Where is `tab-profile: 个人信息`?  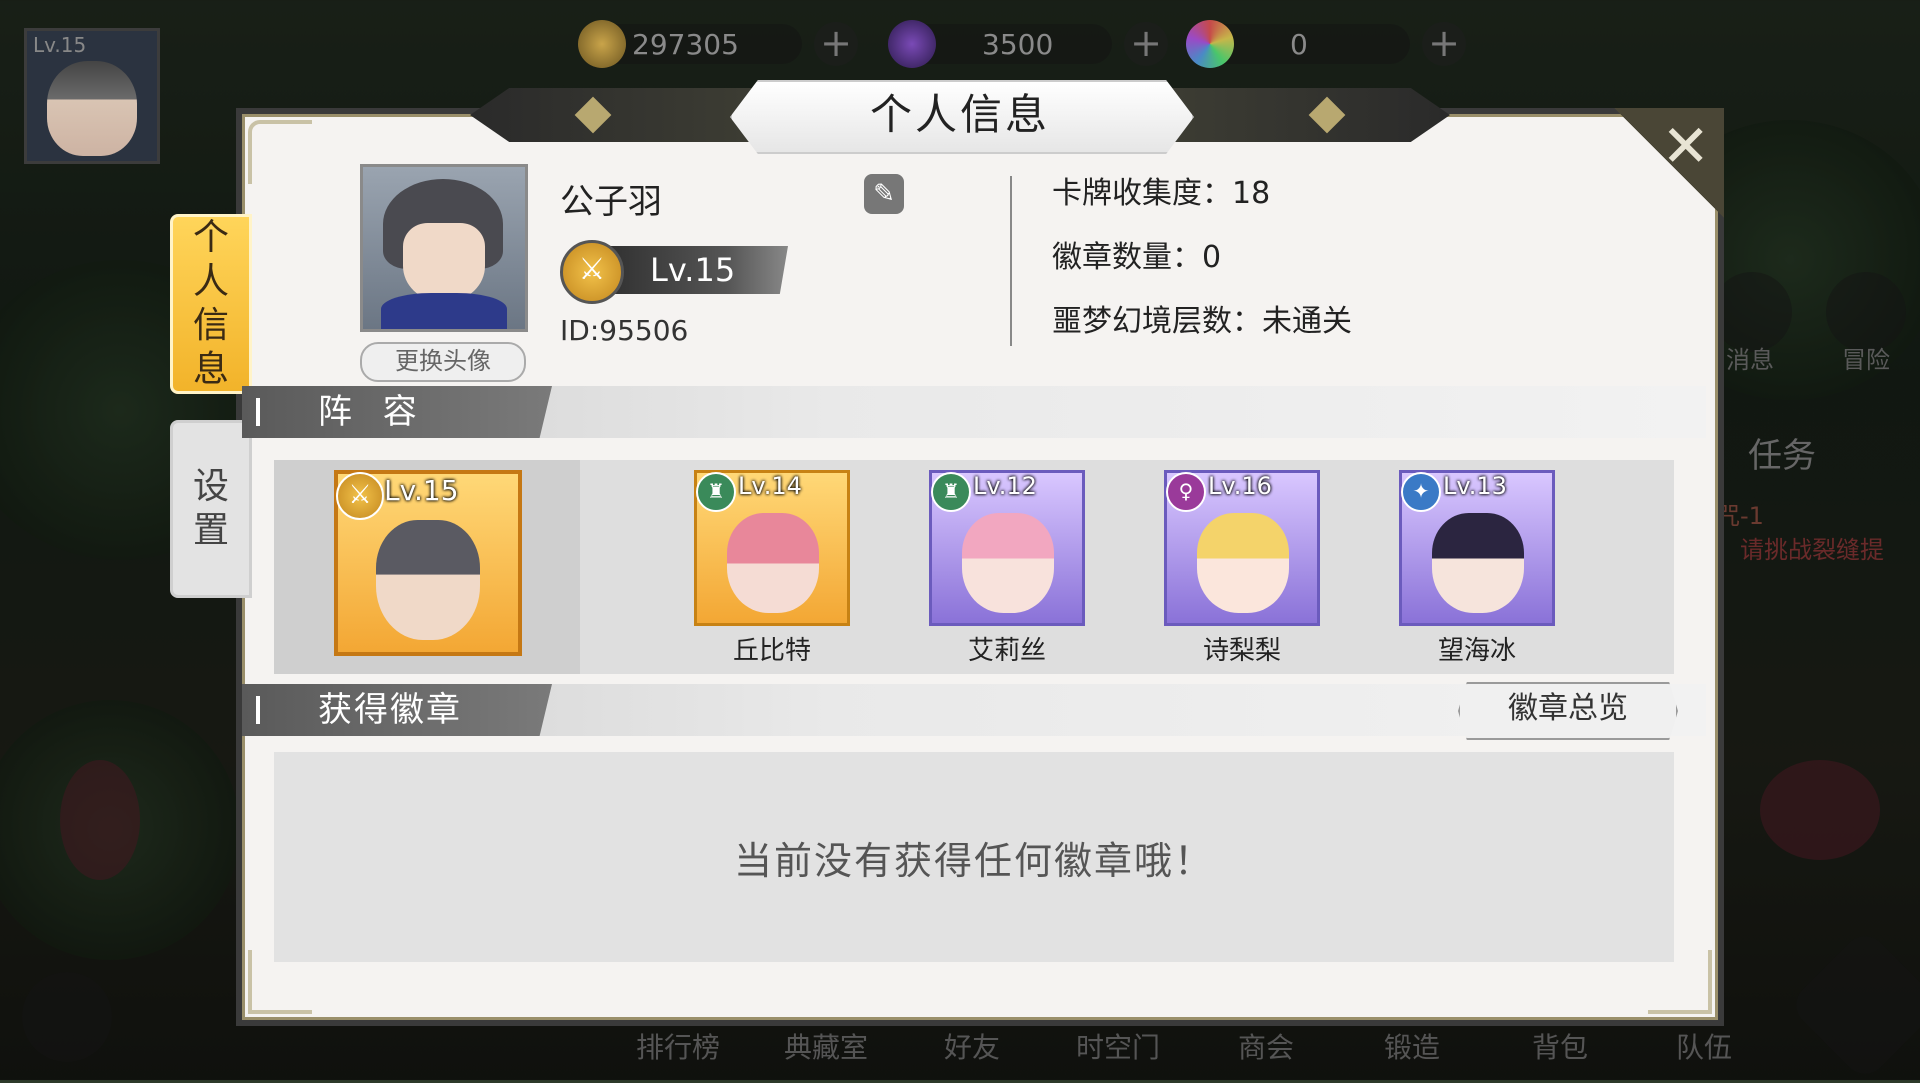 tab-profile: 个人信息 is located at coordinates (211, 304).